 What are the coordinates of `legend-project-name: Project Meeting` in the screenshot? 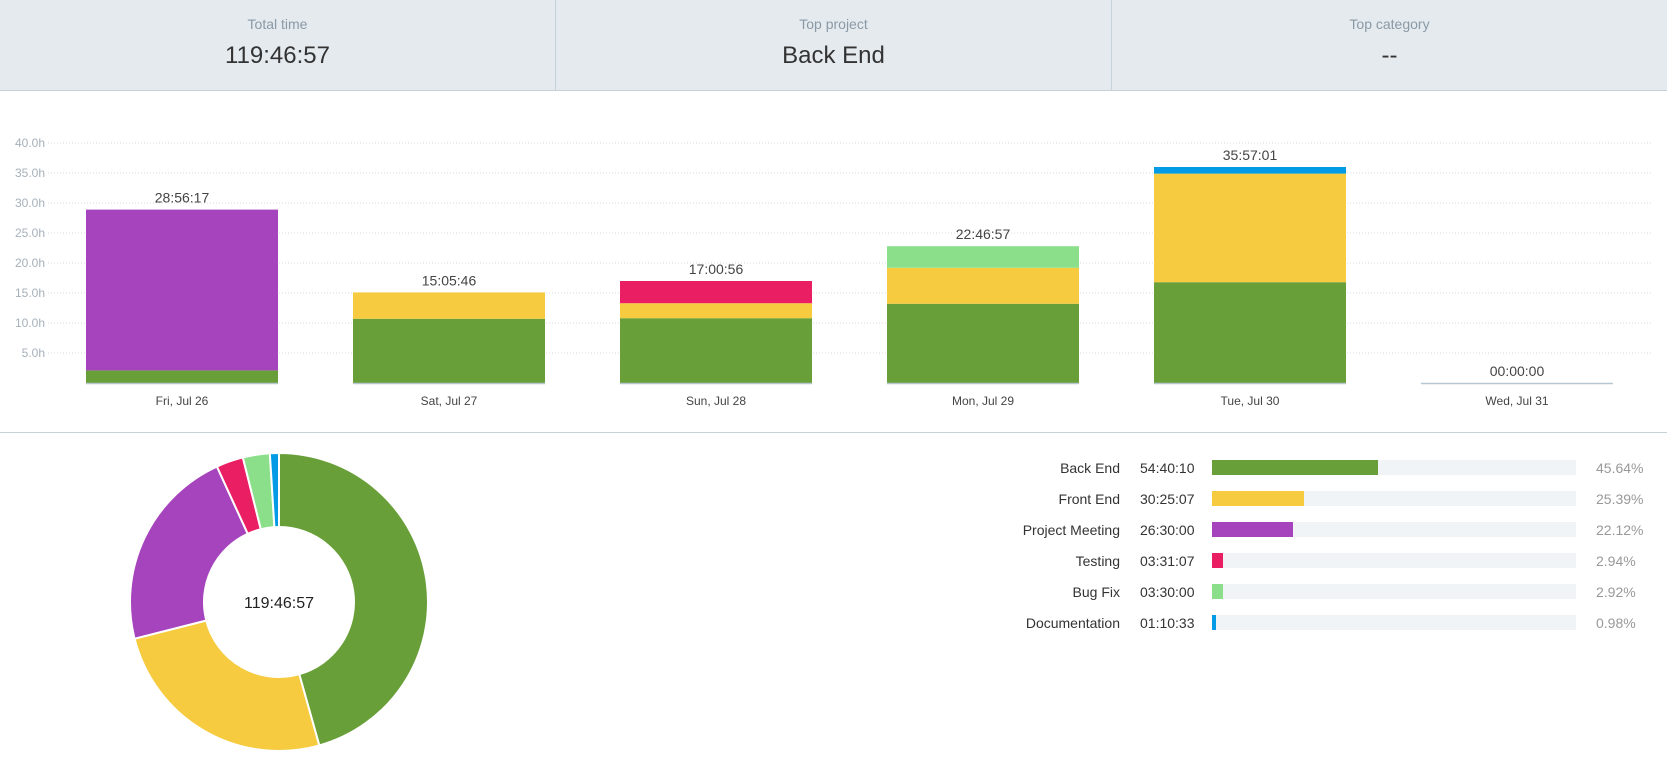 It's located at (1071, 529).